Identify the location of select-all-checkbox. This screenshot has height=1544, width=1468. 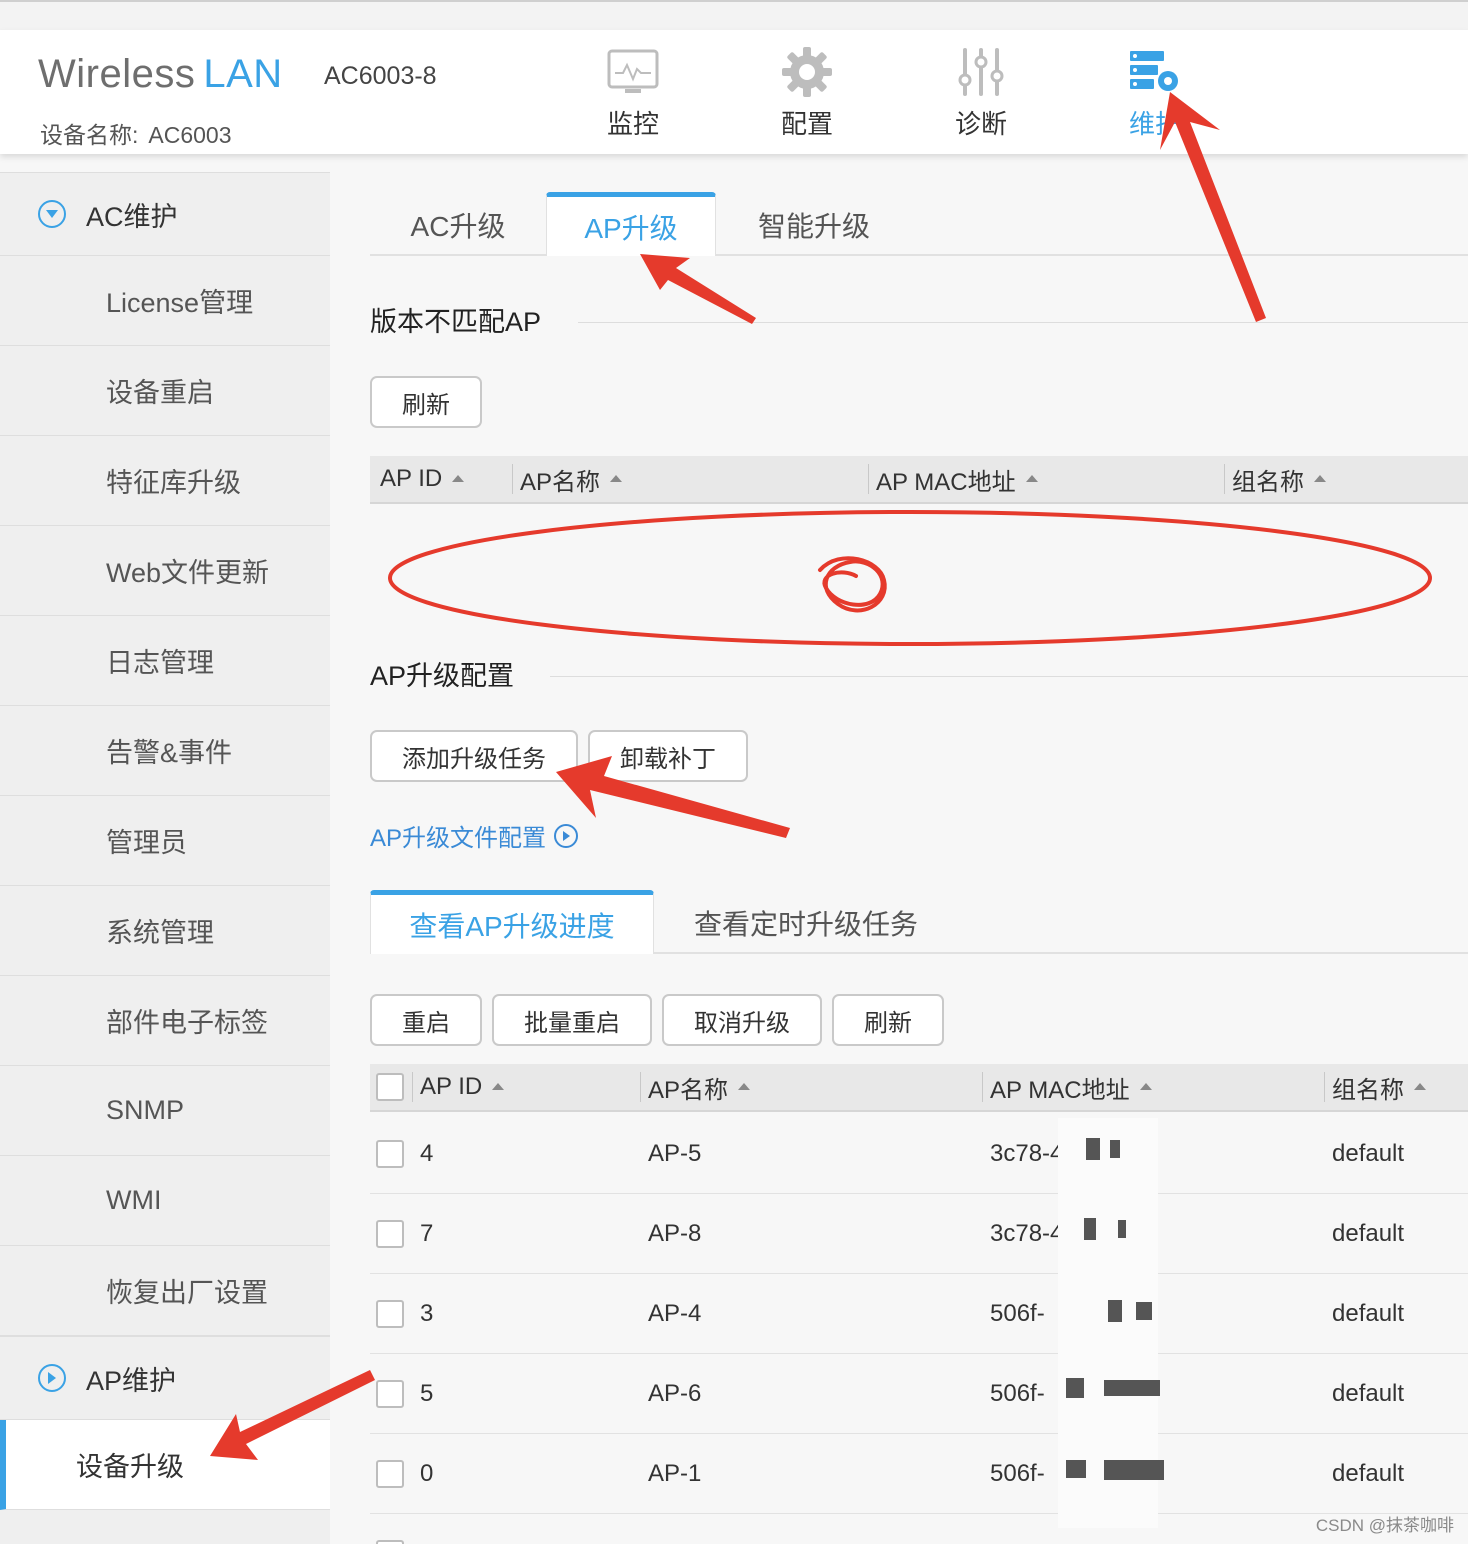
(390, 1087).